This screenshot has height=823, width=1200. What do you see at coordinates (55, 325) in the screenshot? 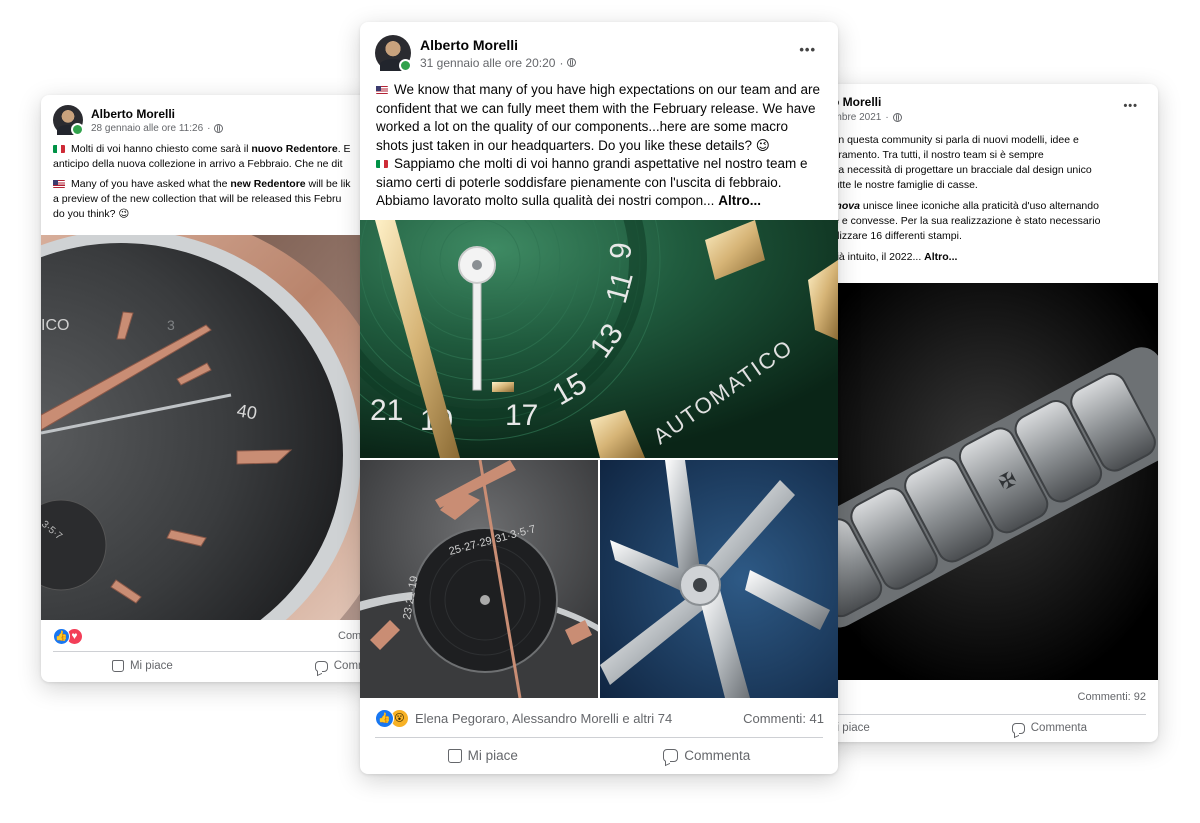
I see `svg-text: ICO` at bounding box center [55, 325].